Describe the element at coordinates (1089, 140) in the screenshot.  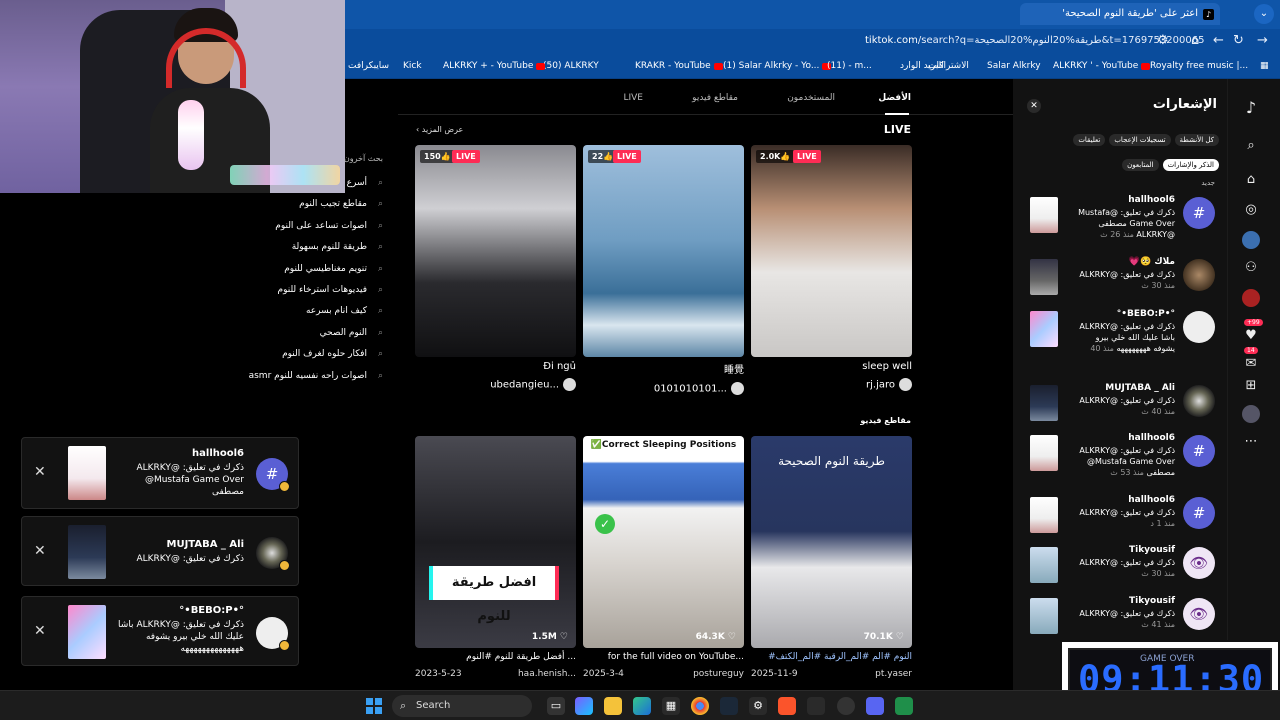
I see `chip-comments: تعليقات` at that location.